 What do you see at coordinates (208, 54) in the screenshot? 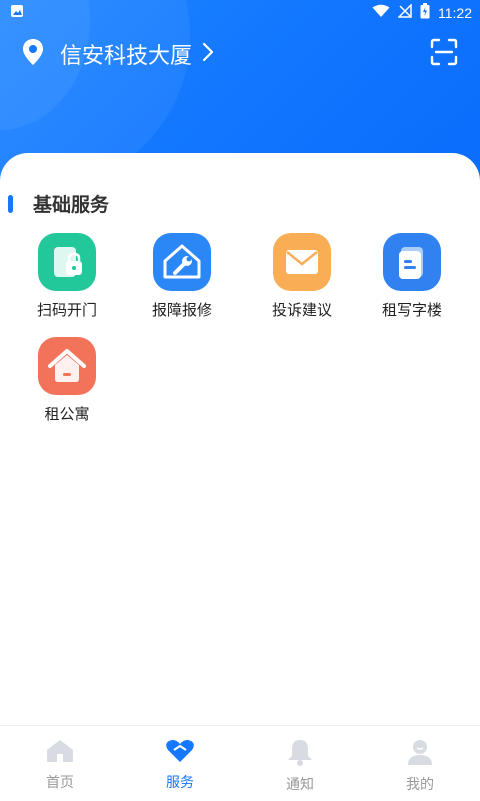
I see `chevron-right-icon` at bounding box center [208, 54].